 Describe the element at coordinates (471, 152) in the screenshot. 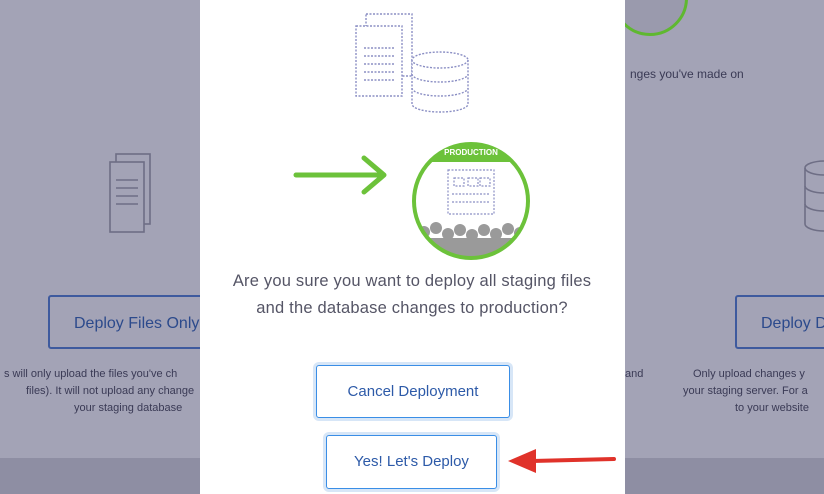

I see `production-badge-label: PRODUCTION` at that location.